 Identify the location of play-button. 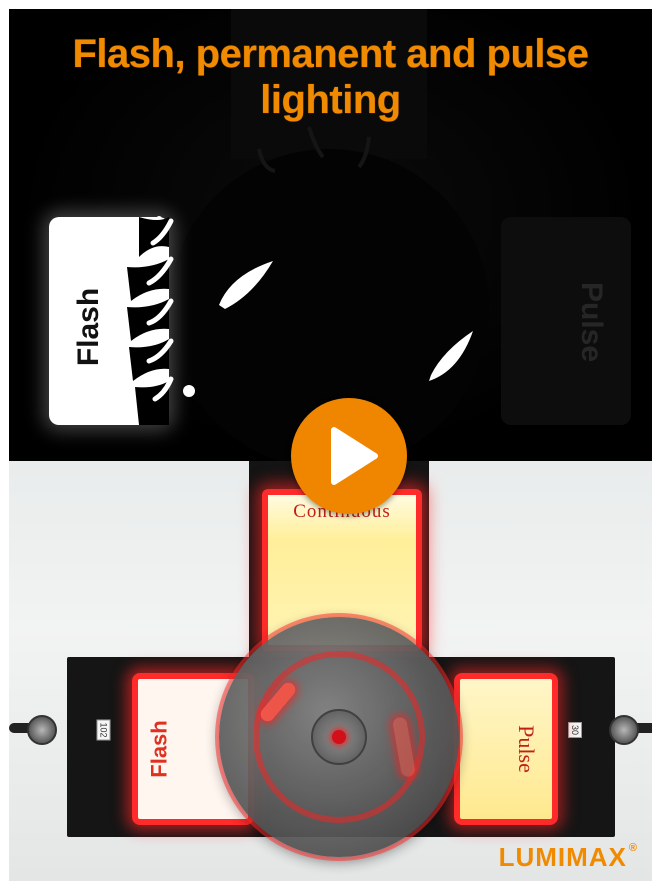
(349, 456).